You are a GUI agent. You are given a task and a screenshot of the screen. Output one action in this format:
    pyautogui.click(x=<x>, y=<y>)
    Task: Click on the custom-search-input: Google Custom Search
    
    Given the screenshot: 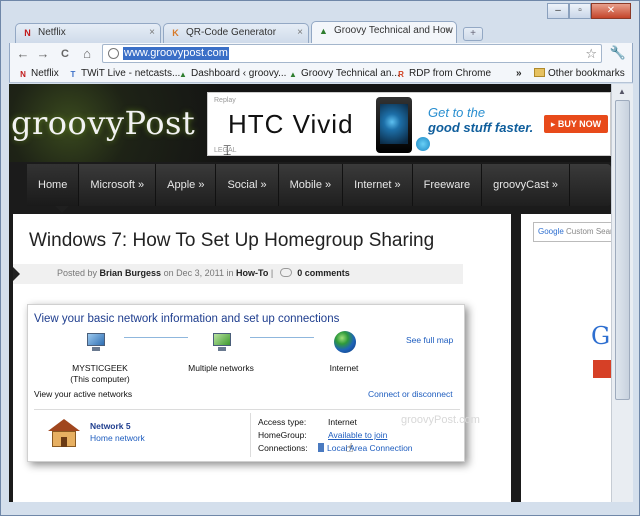 What is the action you would take?
    pyautogui.click(x=572, y=232)
    